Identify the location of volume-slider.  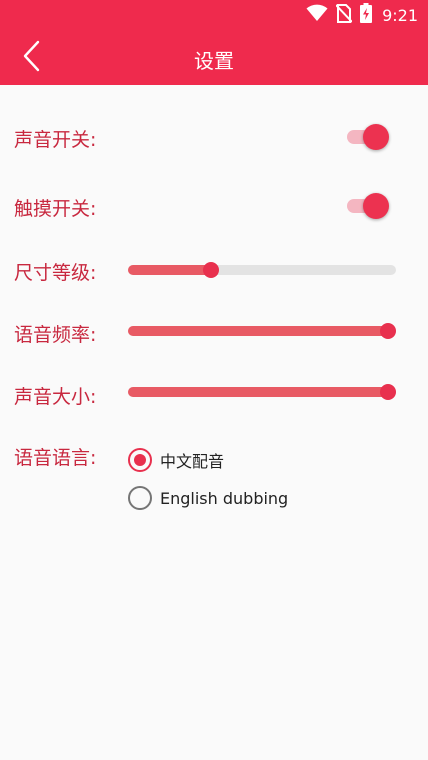
(262, 392).